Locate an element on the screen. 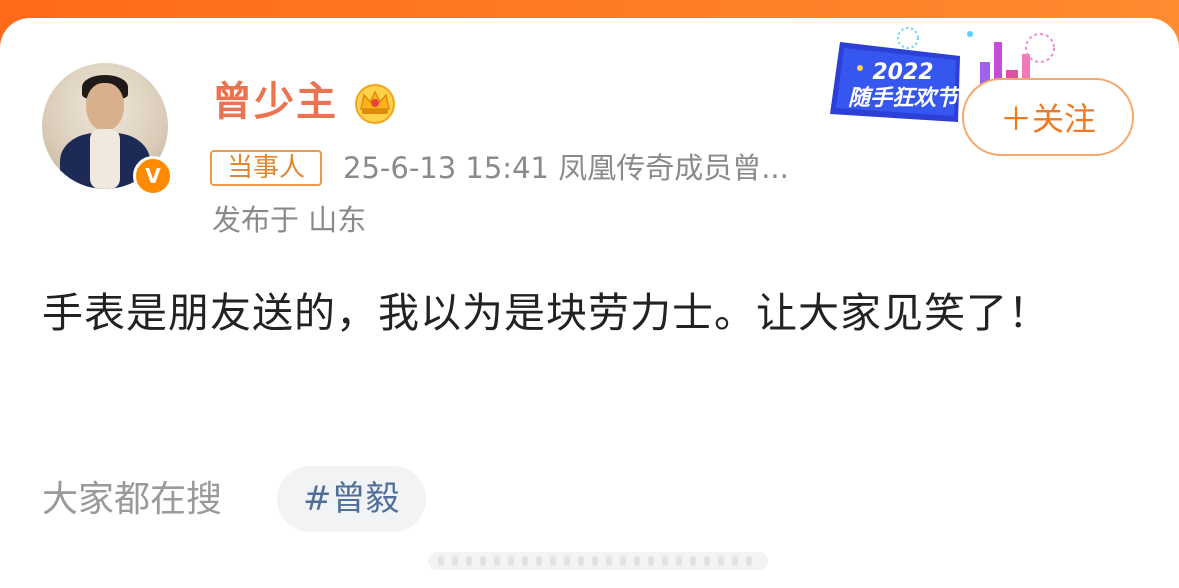 The width and height of the screenshot is (1179, 588). trending-label: 大家都在搜 is located at coordinates (132, 499).